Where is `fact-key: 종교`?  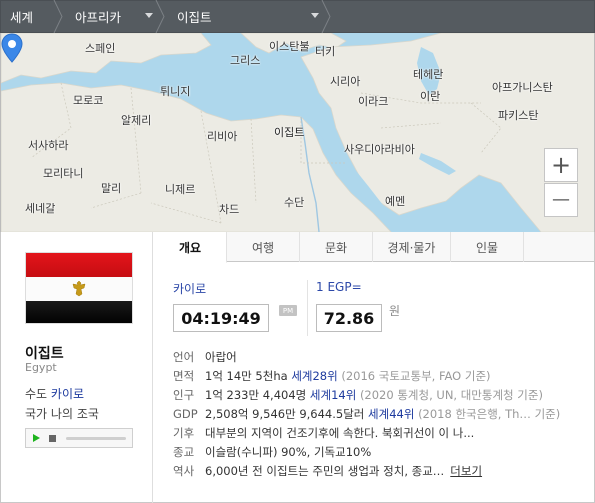 fact-key: 종교 is located at coordinates (184, 451).